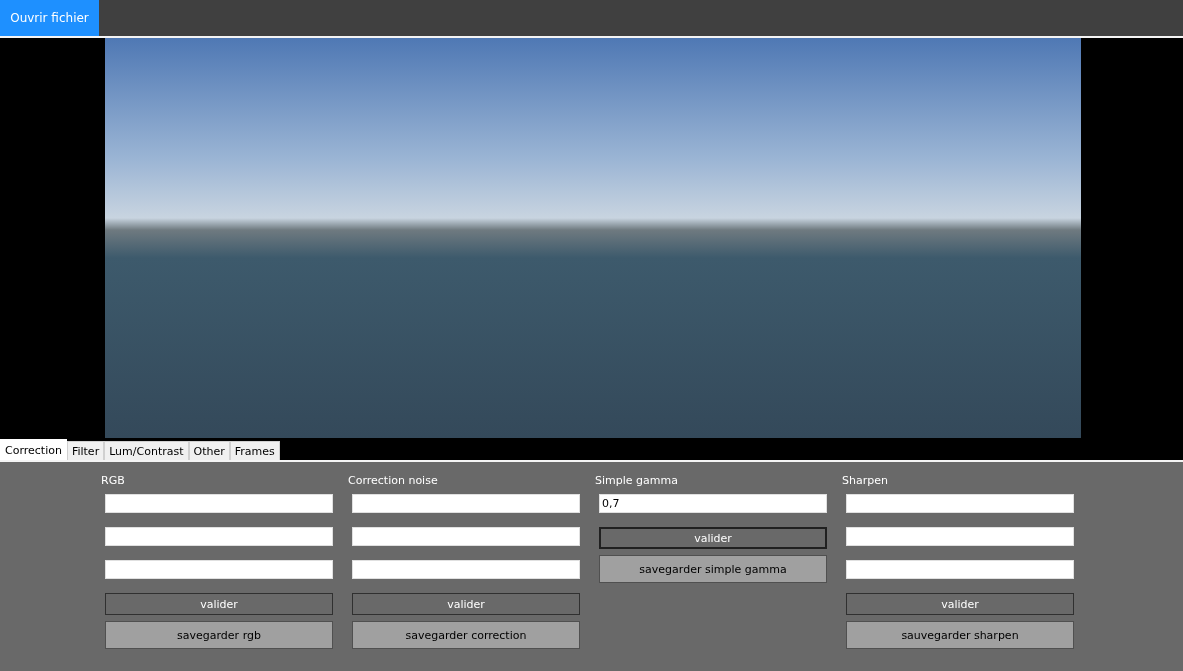 This screenshot has height=671, width=1183. Describe the element at coordinates (254, 450) in the screenshot. I see `tab: Frames` at that location.